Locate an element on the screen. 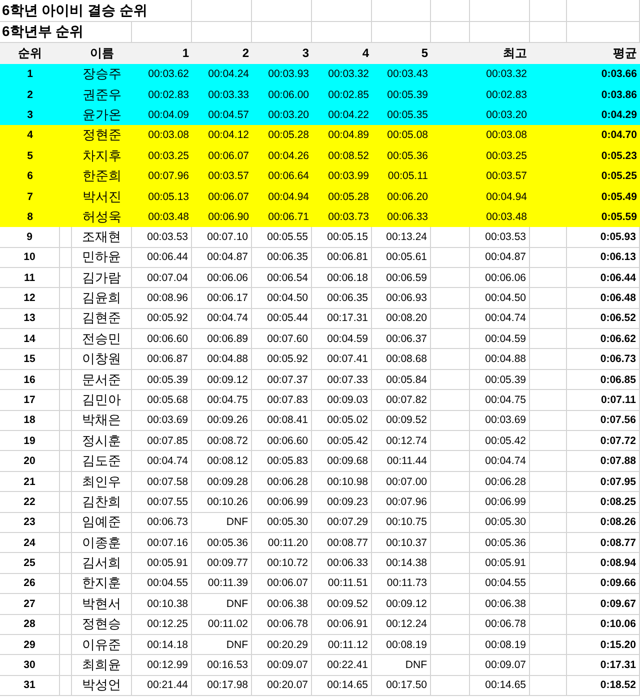  time-cell-text: 00:06.07 is located at coordinates (228, 197).